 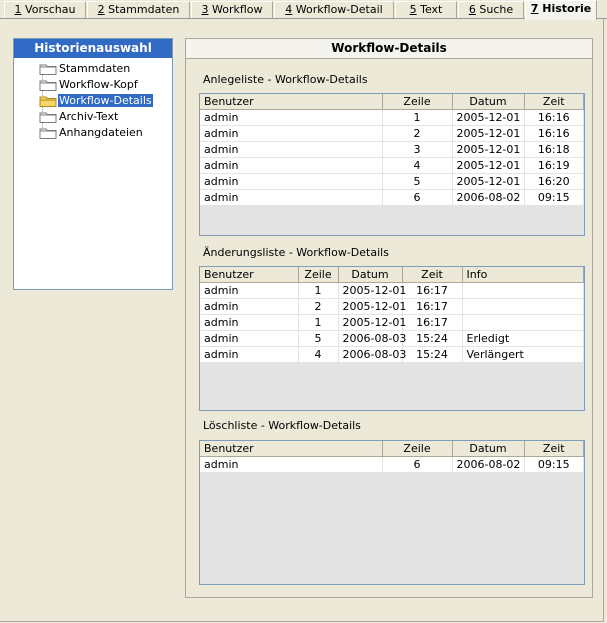 I want to click on tree-item-workflow-details: Workflow-Details, so click(x=93, y=101).